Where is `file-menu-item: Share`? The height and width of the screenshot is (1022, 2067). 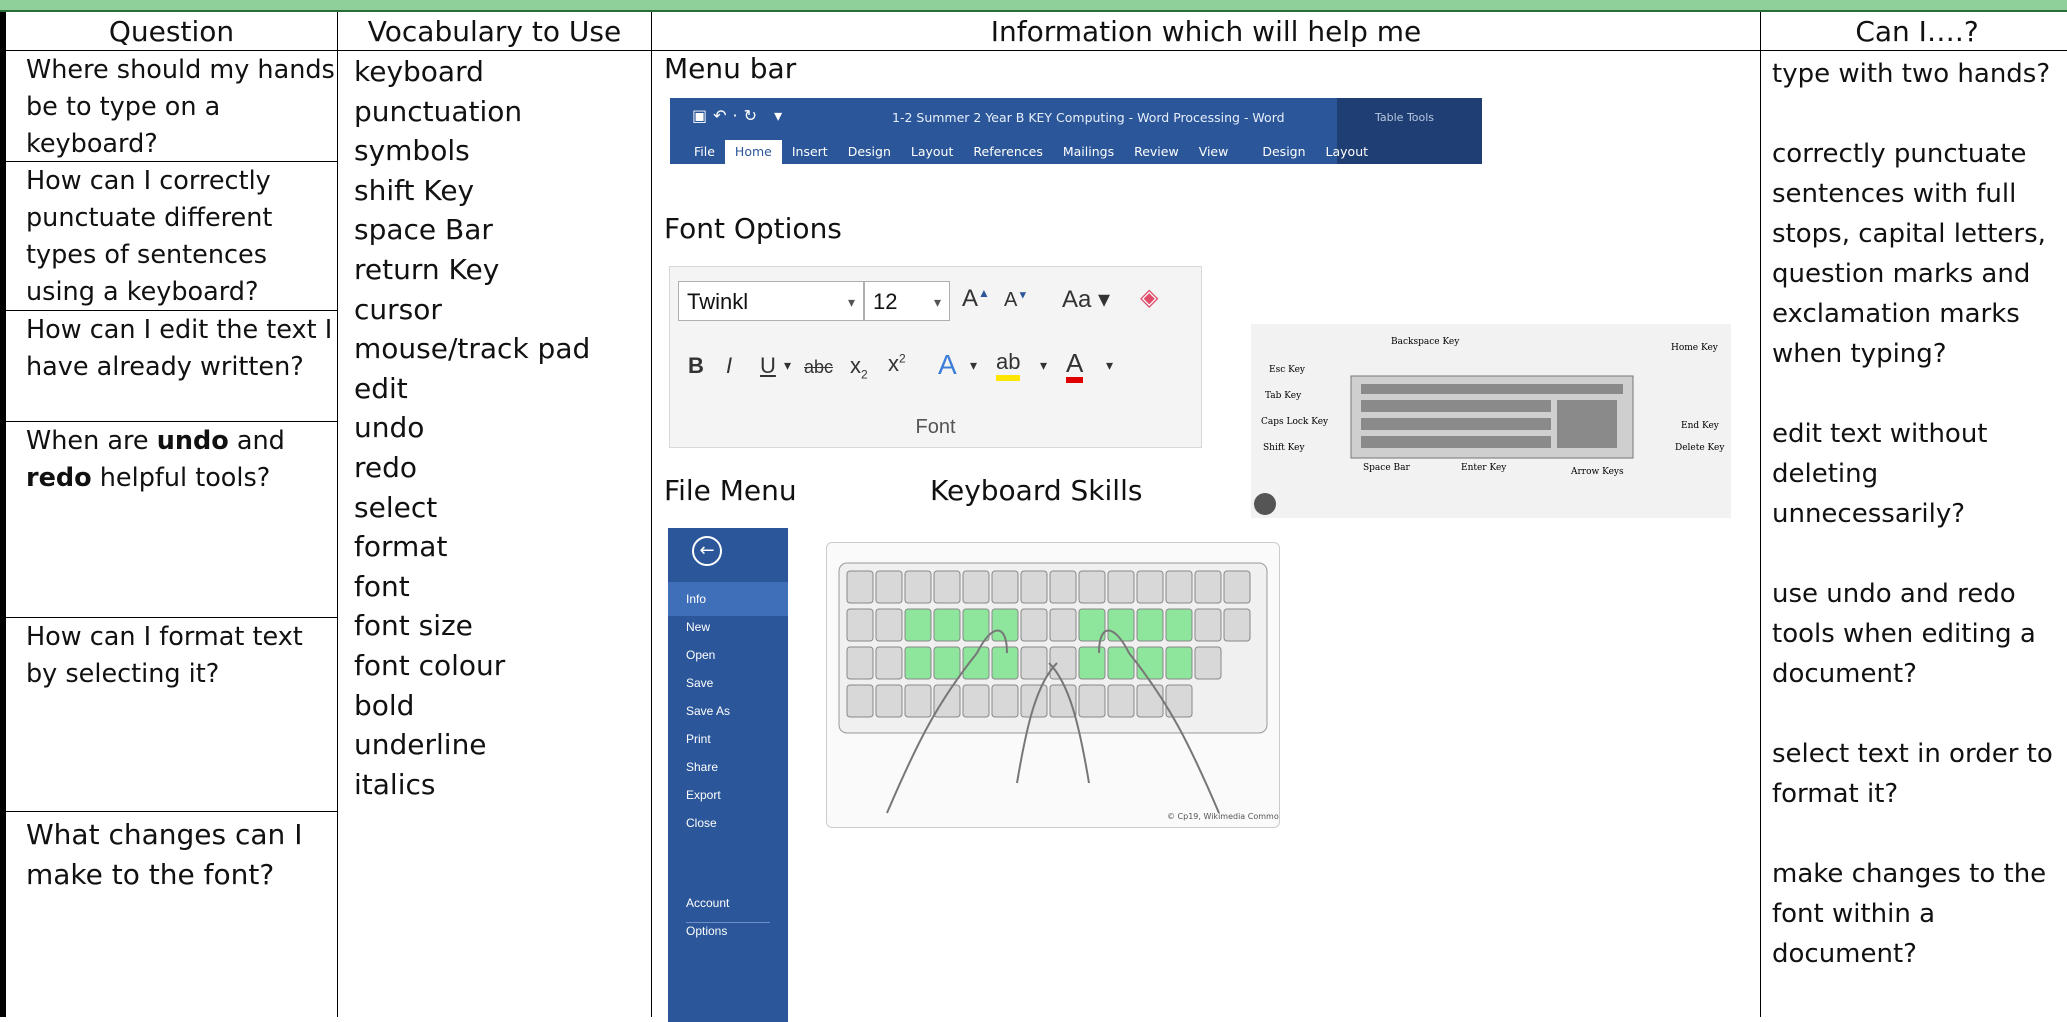 file-menu-item: Share is located at coordinates (702, 767).